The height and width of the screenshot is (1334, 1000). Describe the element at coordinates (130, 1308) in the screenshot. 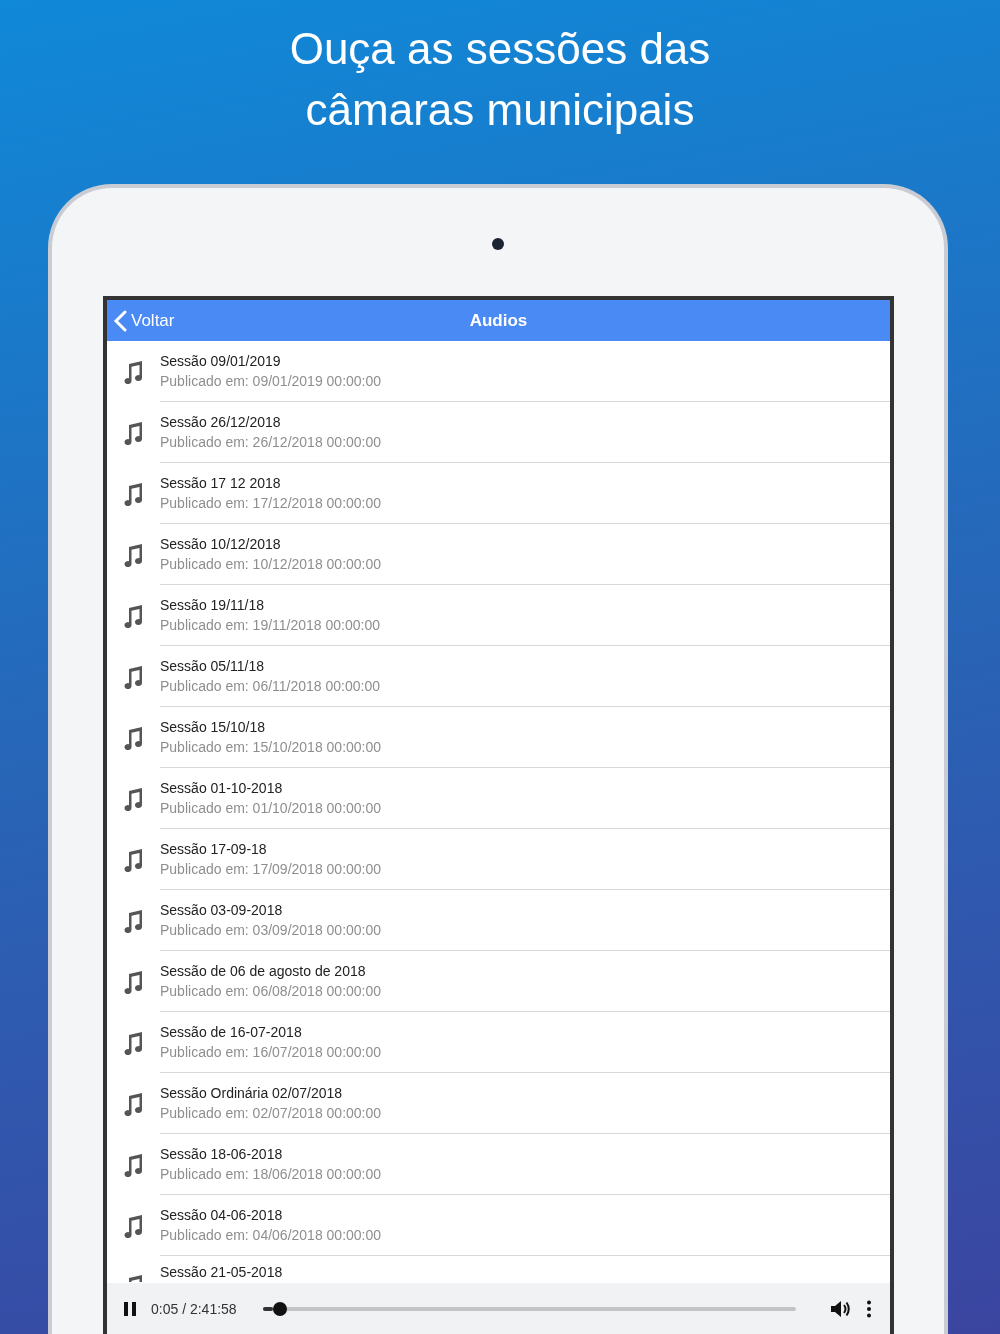

I see `pause-icon` at that location.